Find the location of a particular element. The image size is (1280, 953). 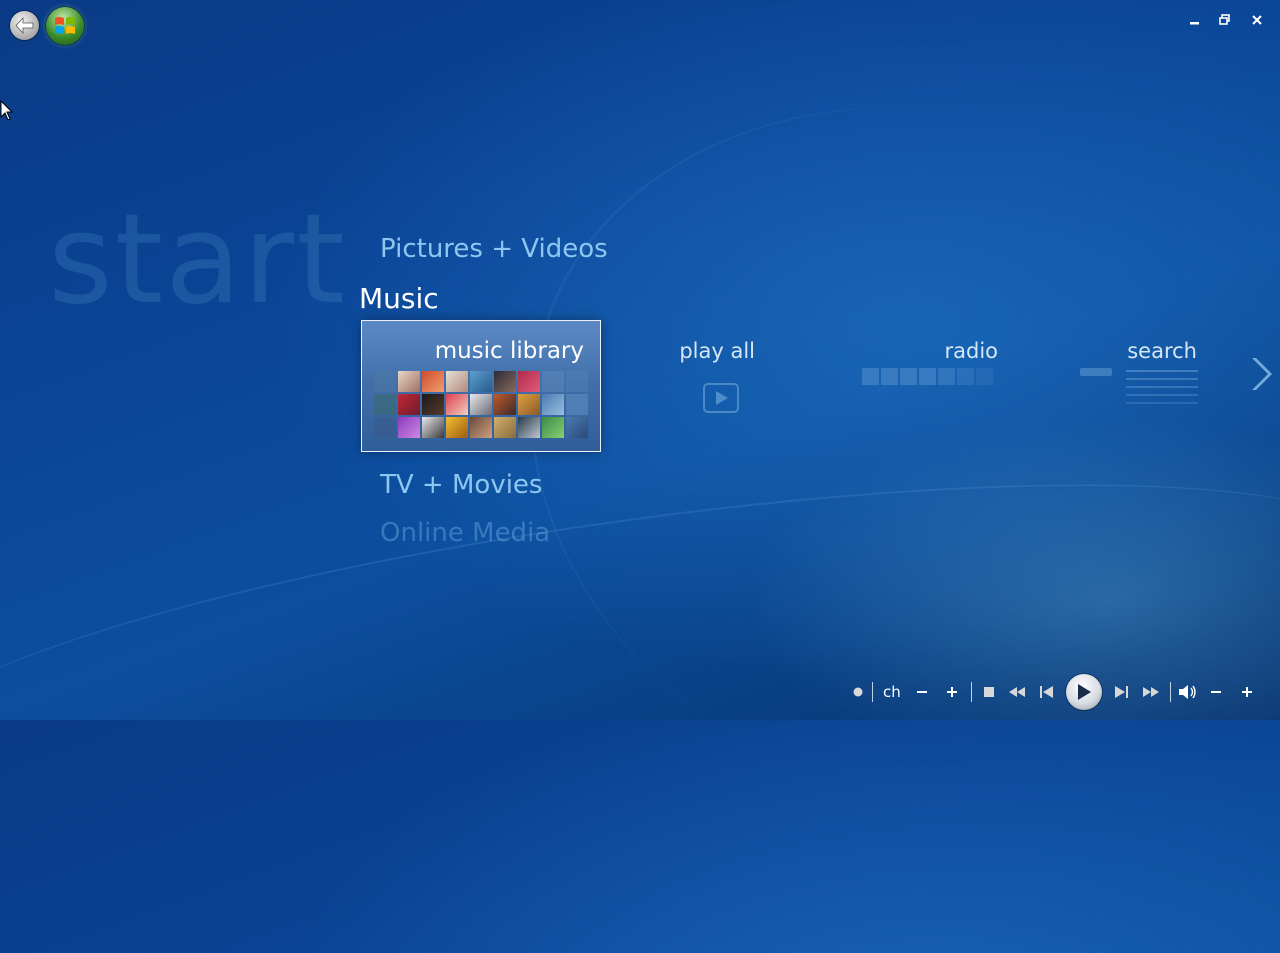

back-button is located at coordinates (24, 25).